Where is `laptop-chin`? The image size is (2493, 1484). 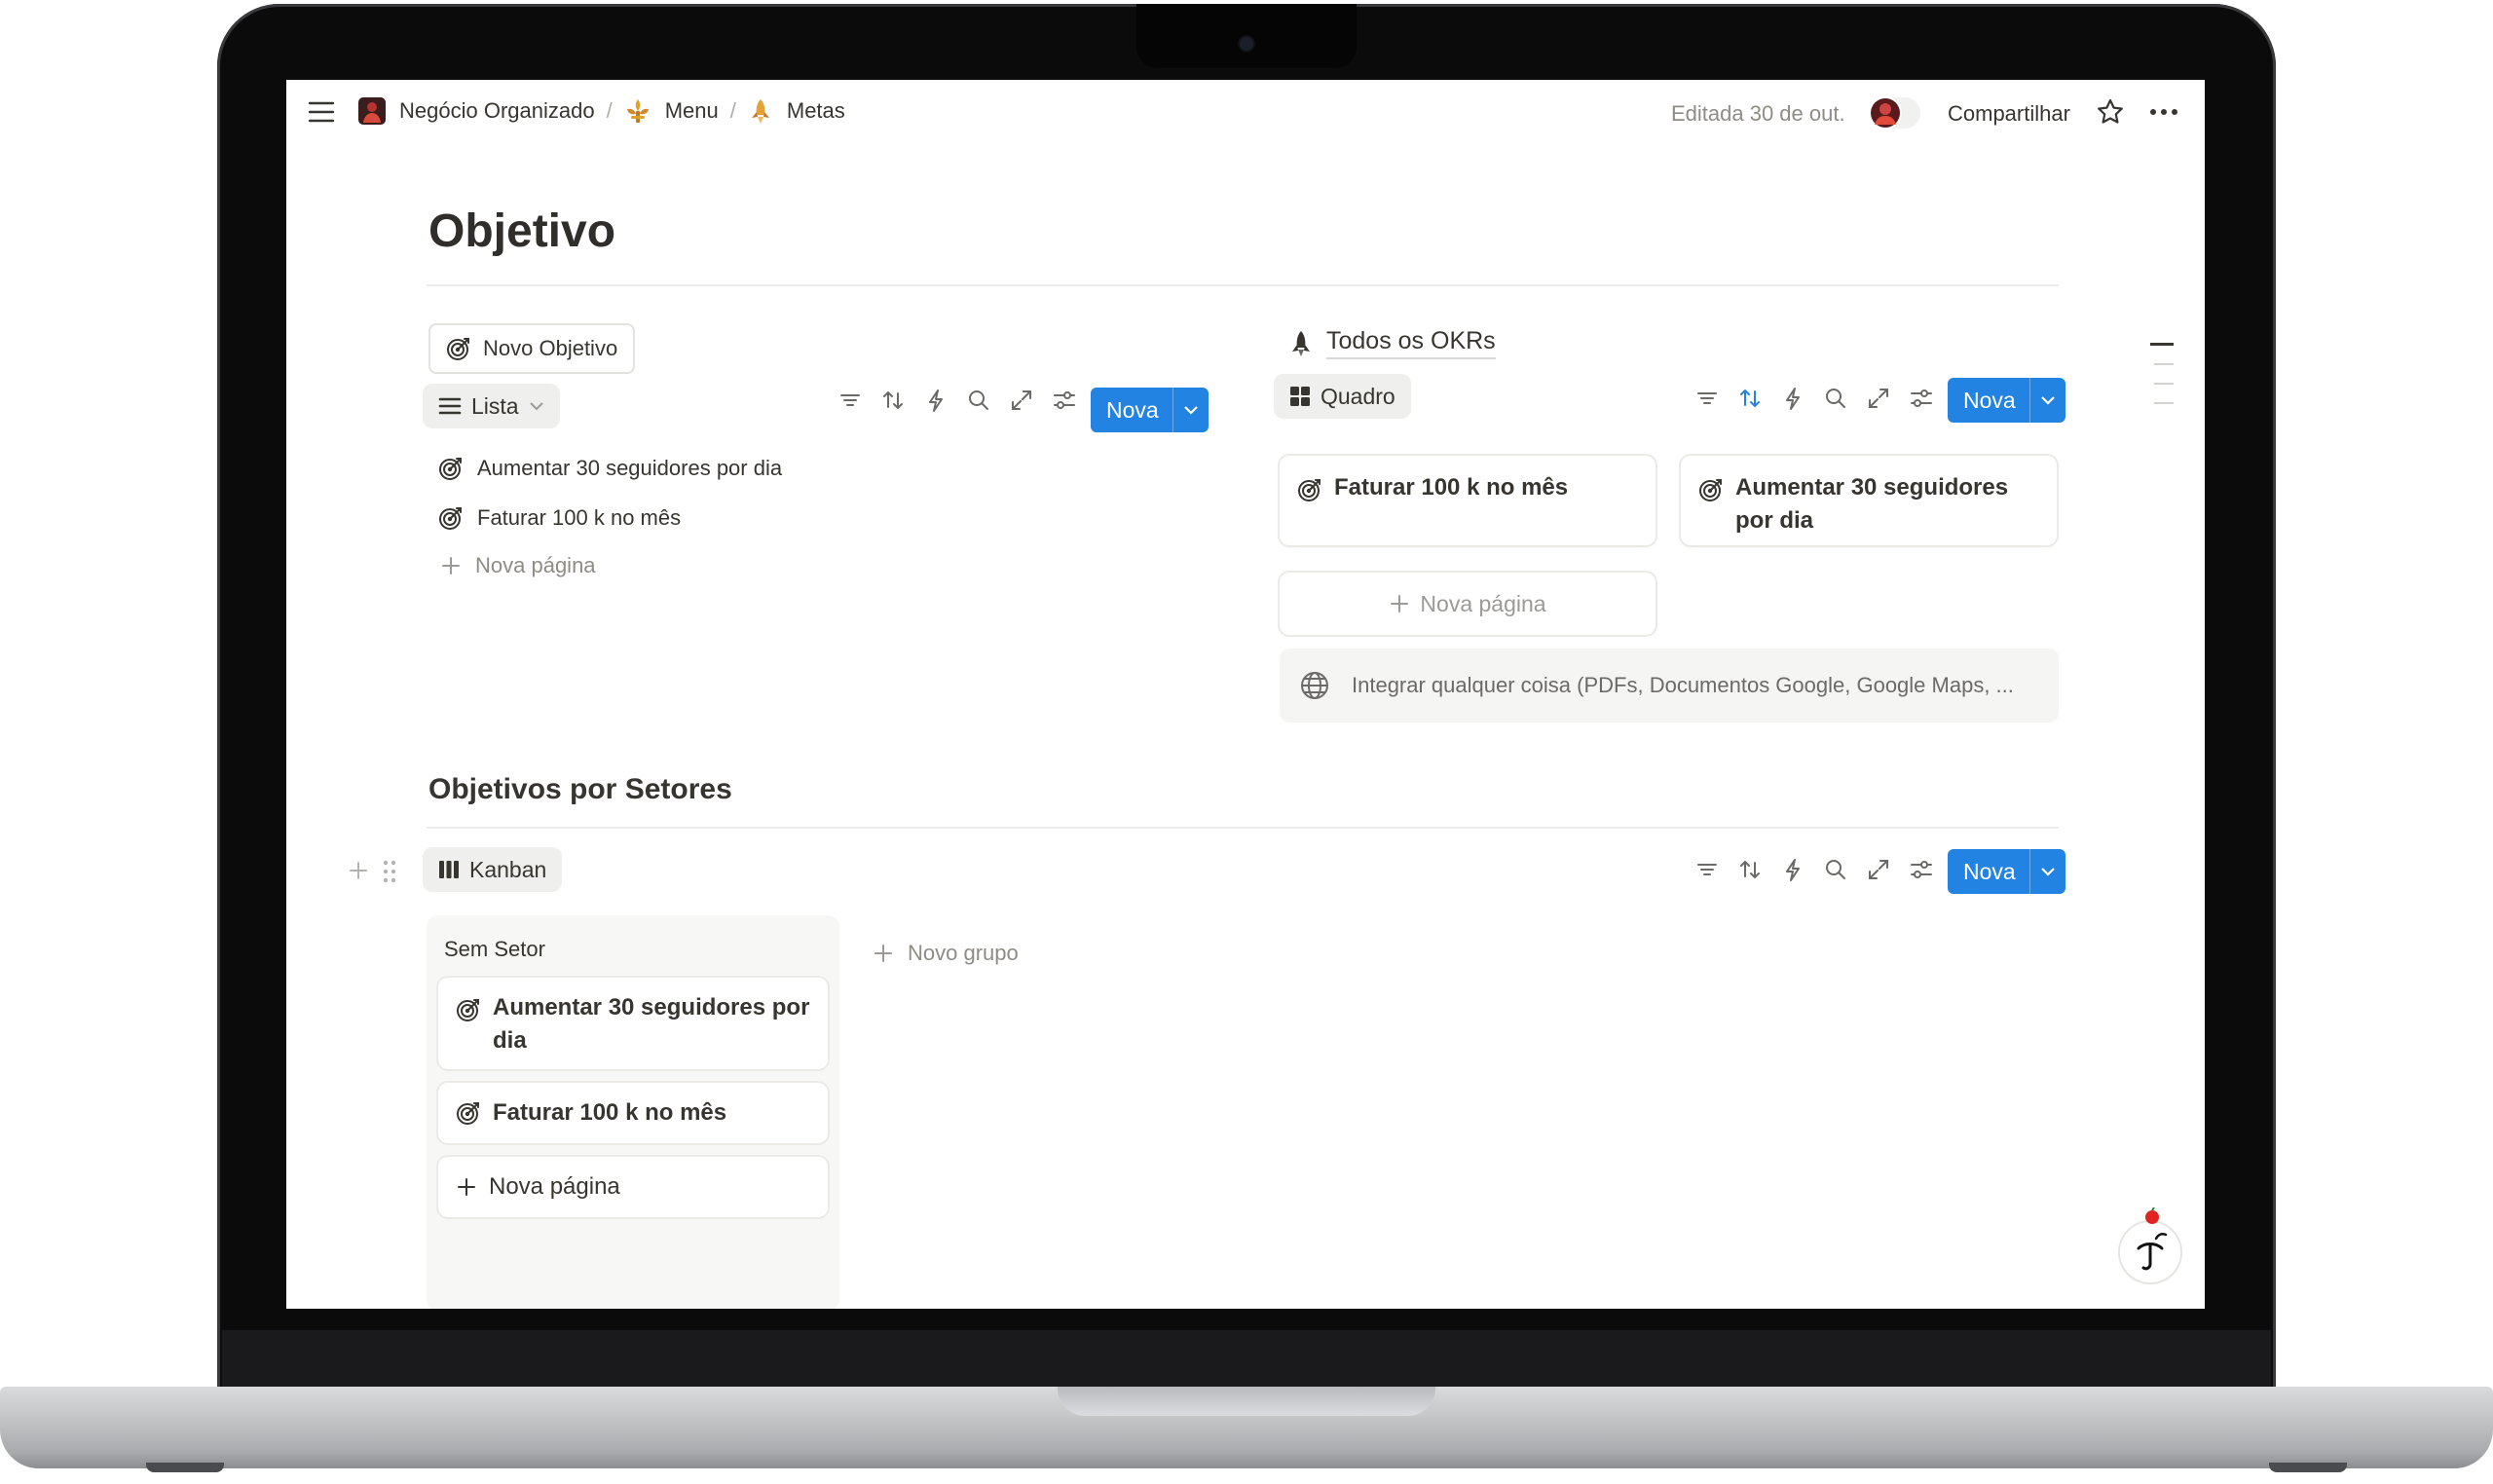 laptop-chin is located at coordinates (1247, 1358).